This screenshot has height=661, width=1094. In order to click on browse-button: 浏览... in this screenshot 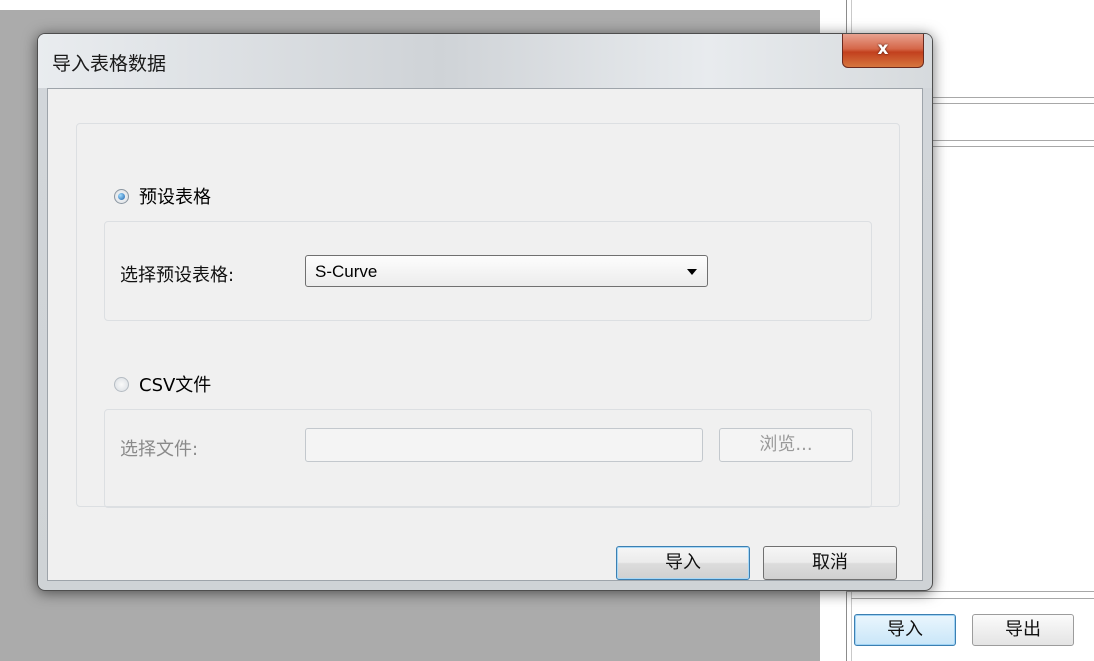, I will do `click(786, 445)`.